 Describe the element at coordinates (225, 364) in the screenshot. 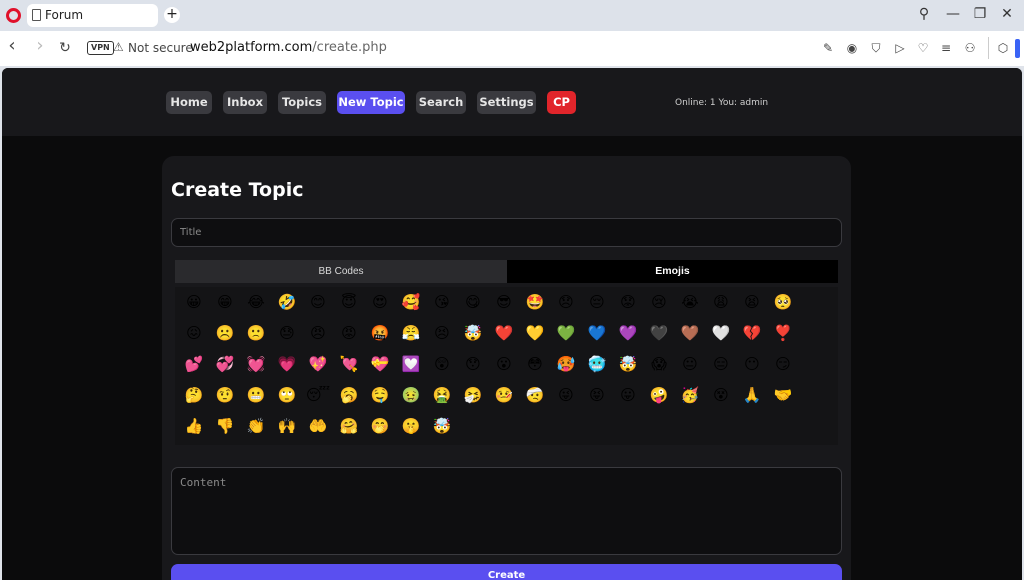

I see `emoji-button: 💞` at that location.